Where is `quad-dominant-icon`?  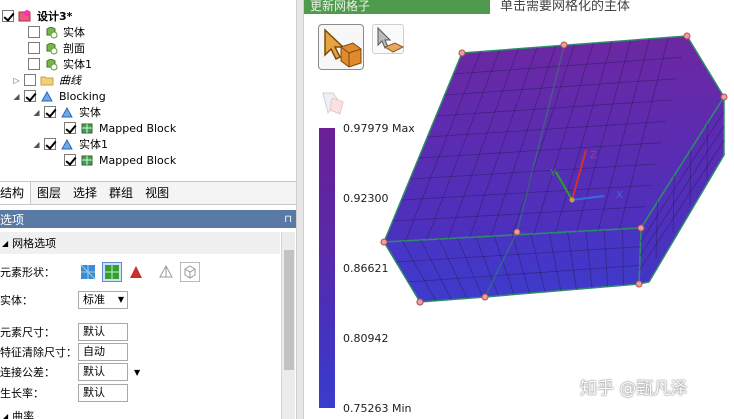
quad-dominant-icon is located at coordinates (88, 272).